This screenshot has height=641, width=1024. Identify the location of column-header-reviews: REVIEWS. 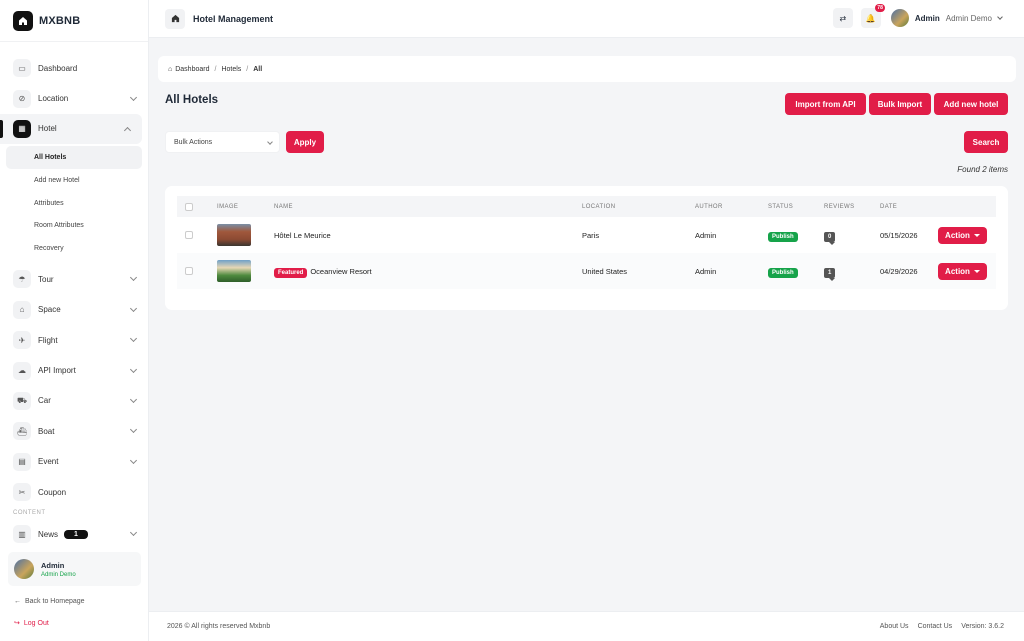
(839, 206).